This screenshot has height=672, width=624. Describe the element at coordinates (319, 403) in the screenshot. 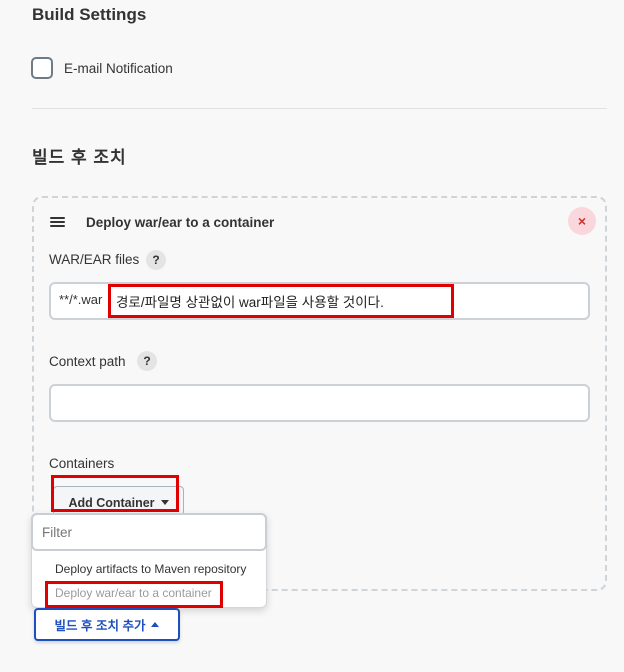

I see `context-path-input` at that location.